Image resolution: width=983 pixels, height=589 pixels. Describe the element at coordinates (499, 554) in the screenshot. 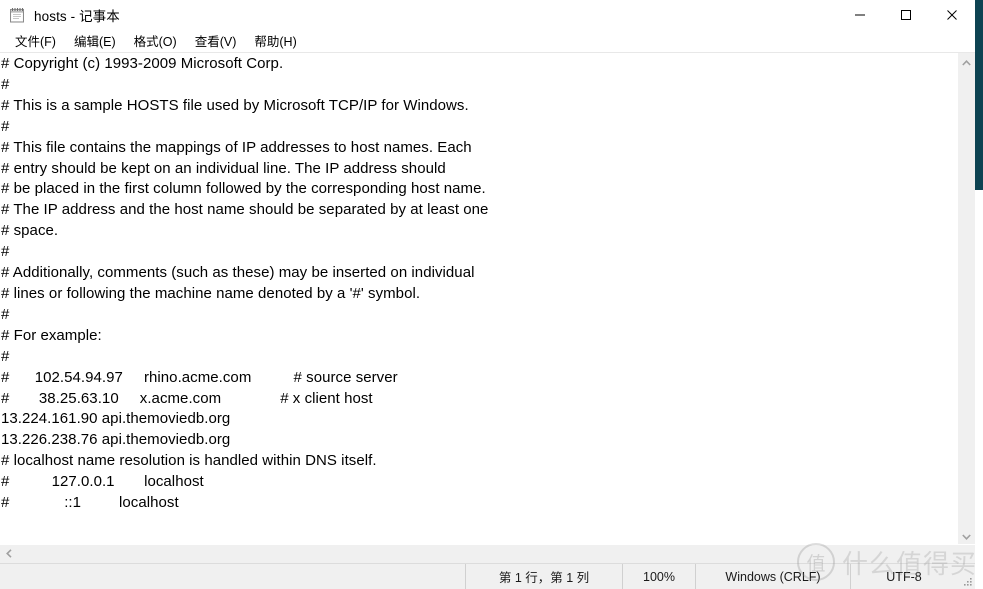

I see `horizontal-scroll-thumb` at that location.